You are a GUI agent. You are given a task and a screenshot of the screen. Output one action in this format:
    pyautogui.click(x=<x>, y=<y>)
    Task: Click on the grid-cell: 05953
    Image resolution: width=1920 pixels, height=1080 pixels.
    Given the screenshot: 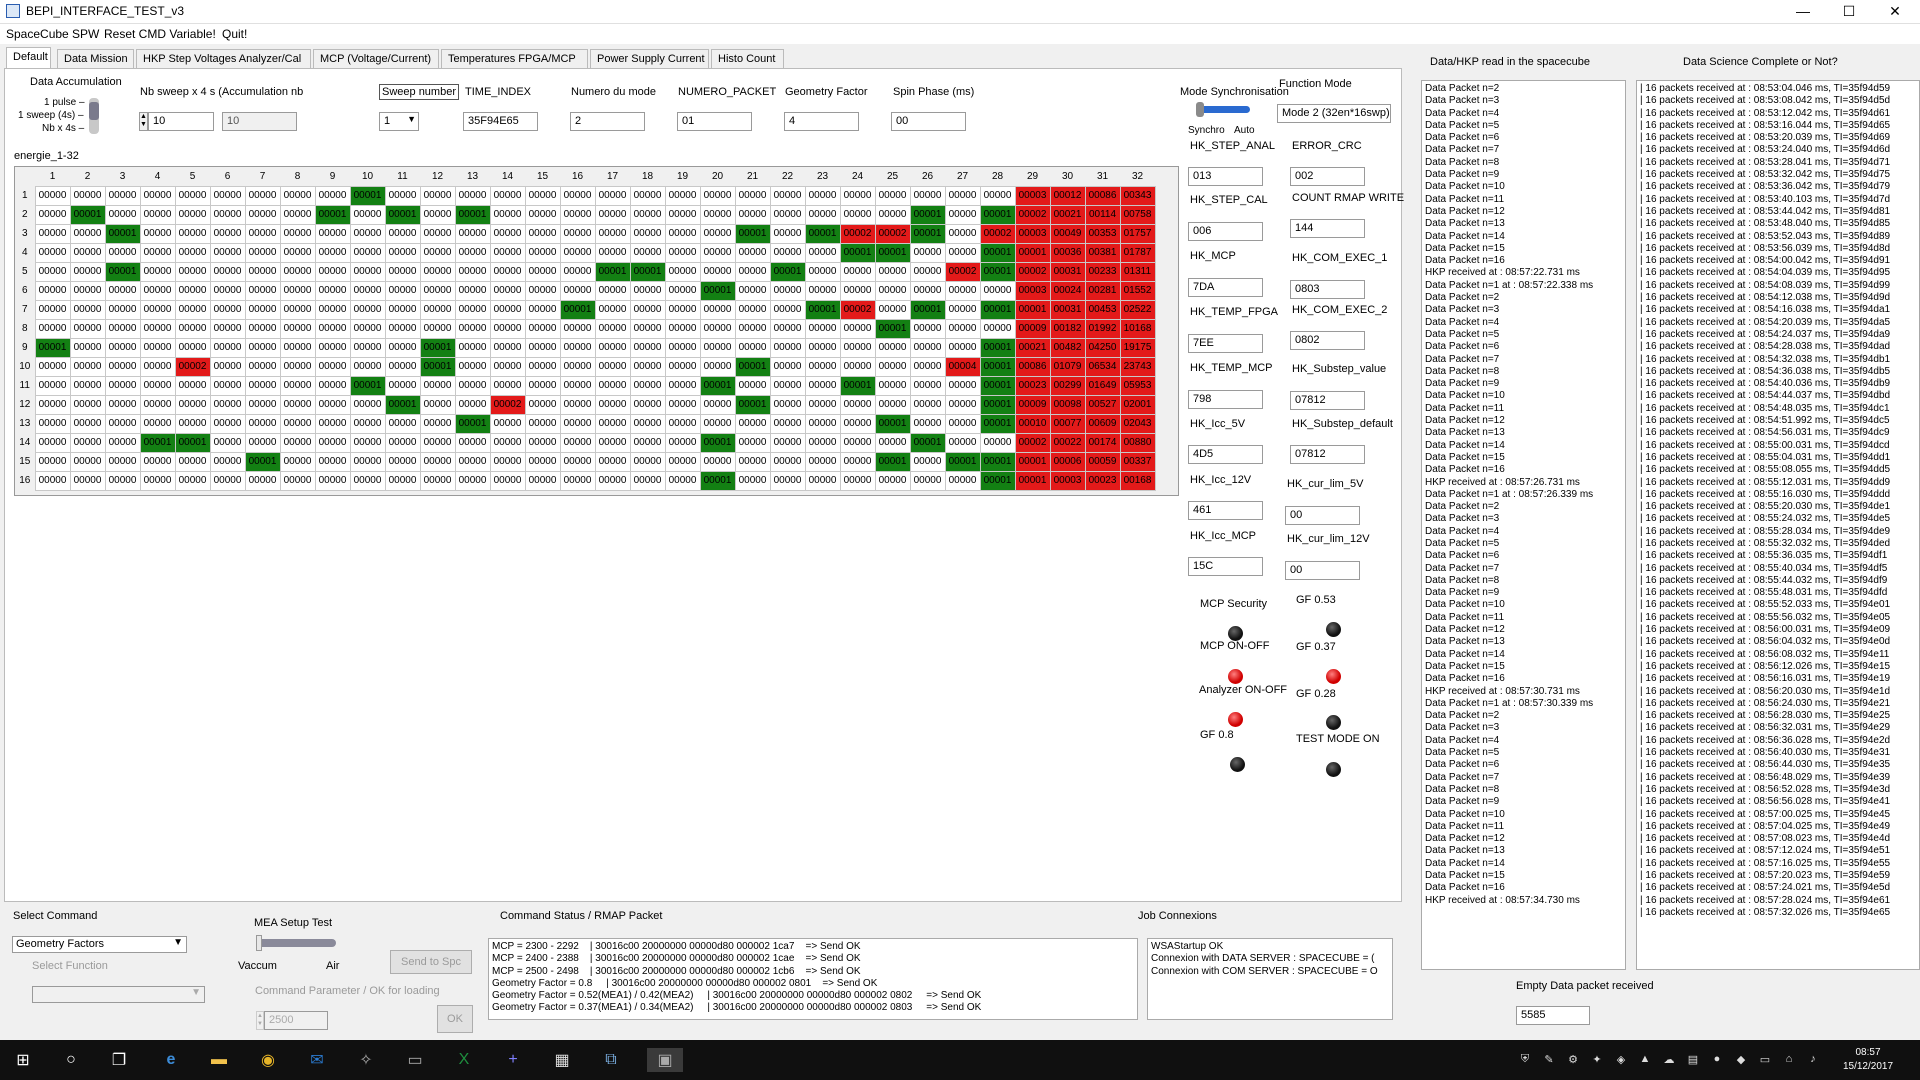 What is the action you would take?
    pyautogui.click(x=1137, y=385)
    